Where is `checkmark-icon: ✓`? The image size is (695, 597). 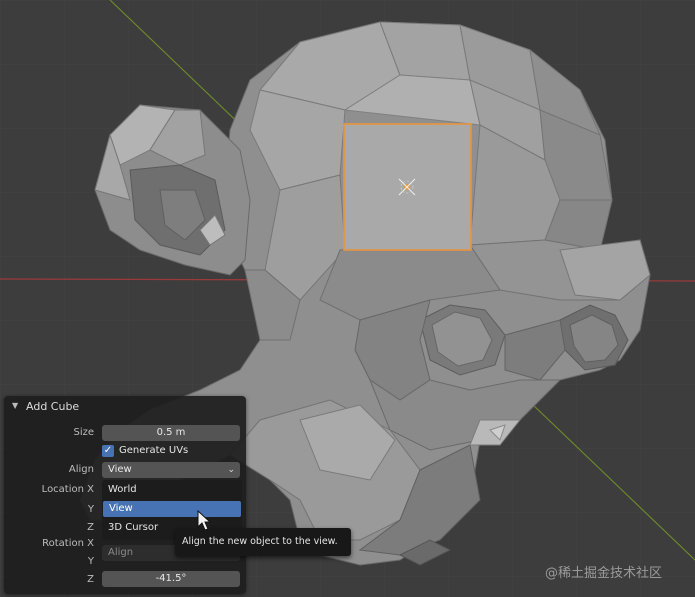 checkmark-icon: ✓ is located at coordinates (108, 451).